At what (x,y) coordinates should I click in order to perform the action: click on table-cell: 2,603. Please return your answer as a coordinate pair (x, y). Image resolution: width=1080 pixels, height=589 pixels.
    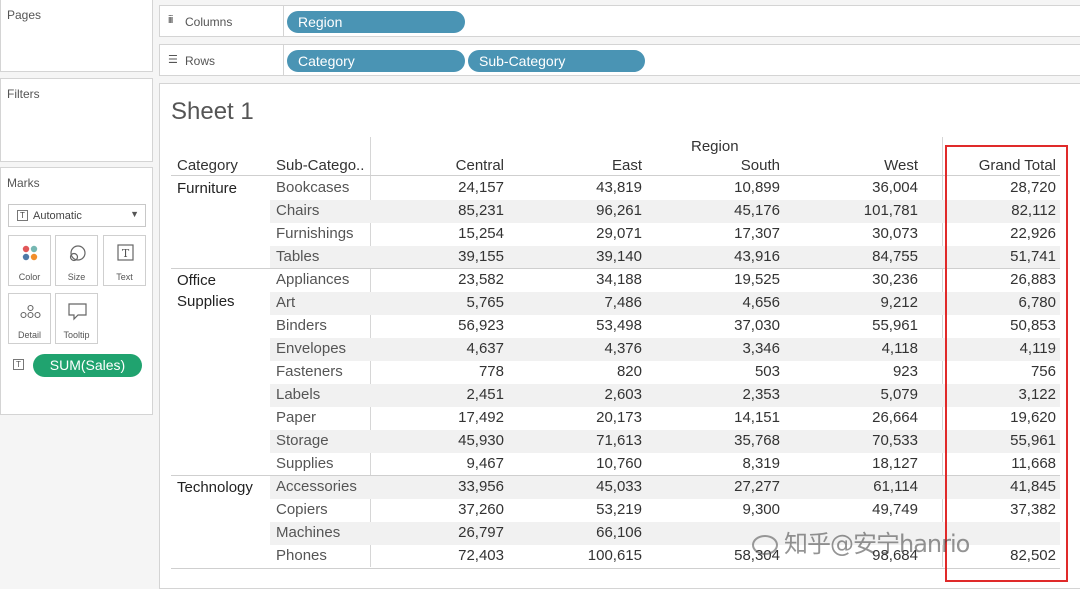
    Looking at the image, I should click on (623, 394).